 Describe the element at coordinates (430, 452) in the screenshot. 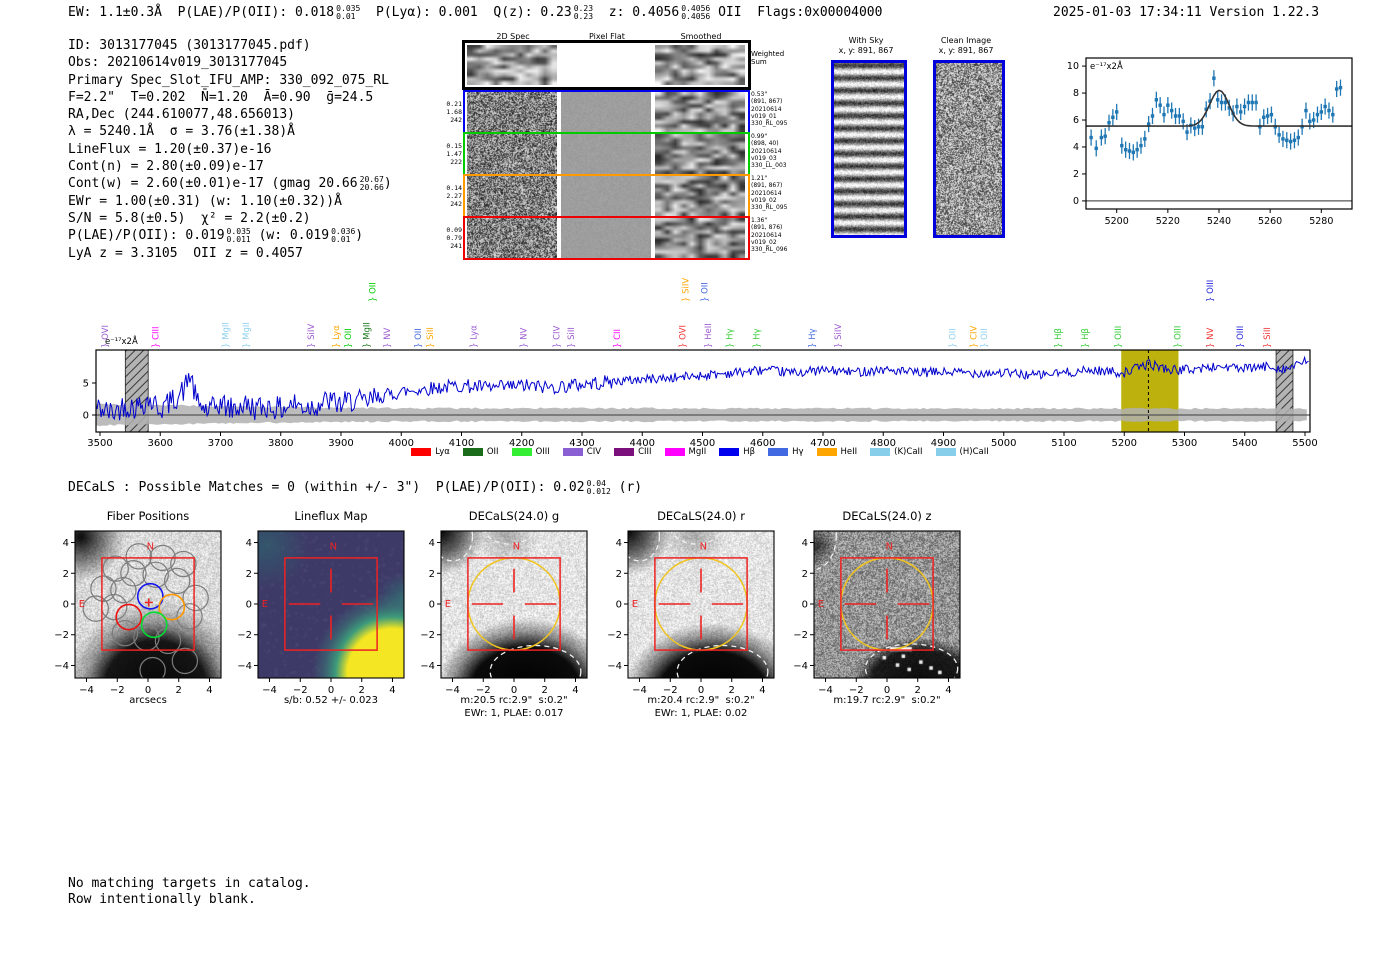

I see `legend-item: Lyα` at that location.